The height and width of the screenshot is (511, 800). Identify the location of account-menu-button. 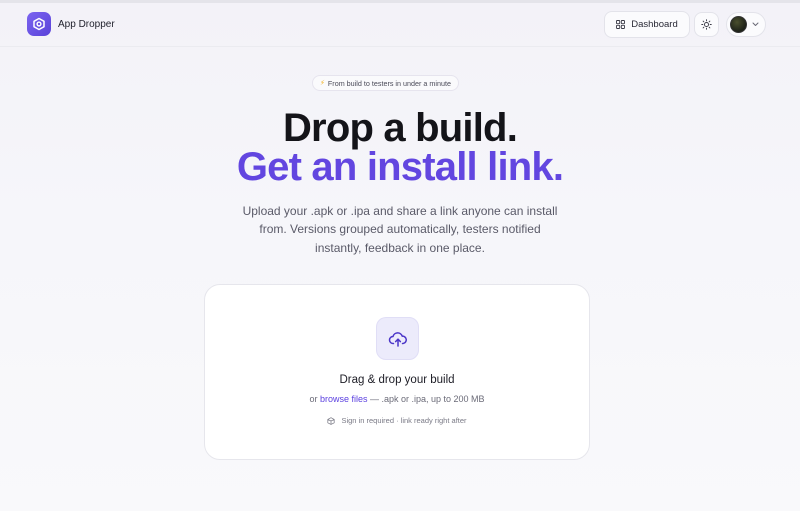
(746, 24).